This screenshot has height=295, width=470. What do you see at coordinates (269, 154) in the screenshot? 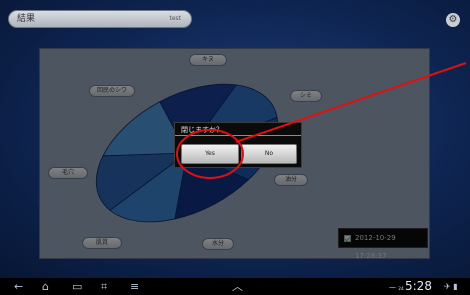
I see `no-button: No` at bounding box center [269, 154].